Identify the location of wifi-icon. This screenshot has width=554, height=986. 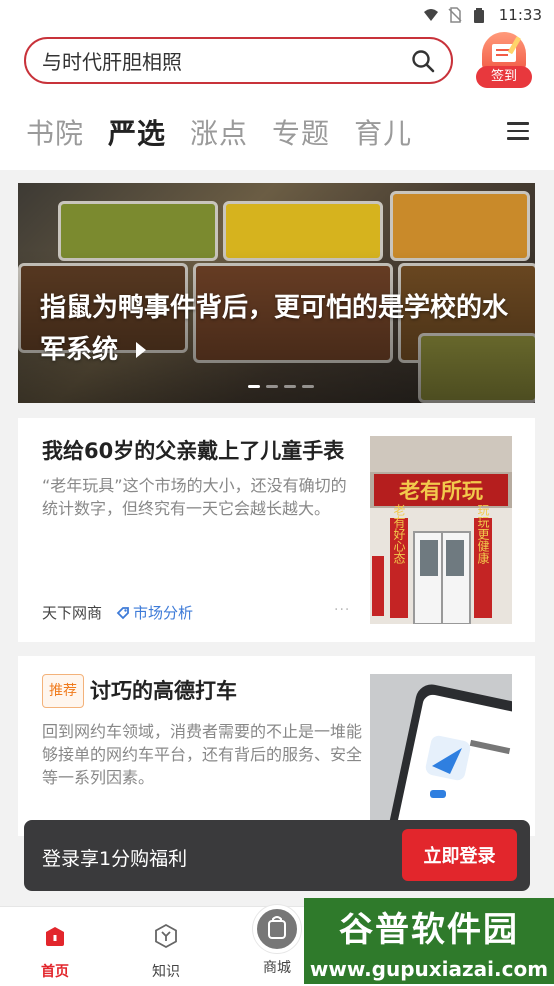
(430, 15).